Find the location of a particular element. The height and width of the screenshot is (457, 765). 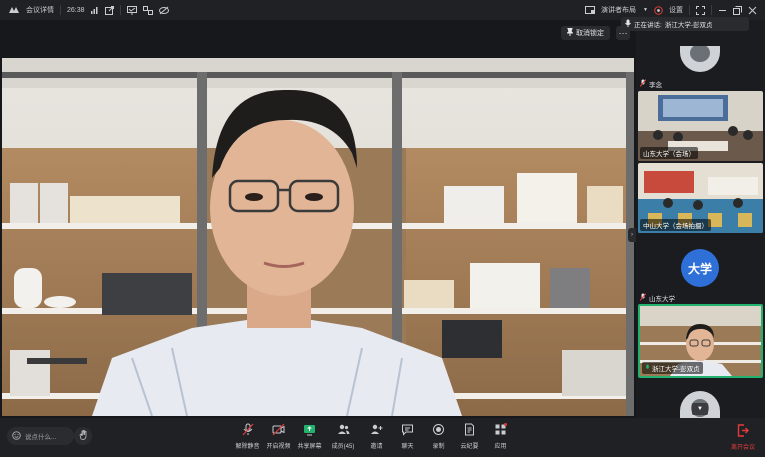

invite-button: 邀请 is located at coordinates (376, 436).